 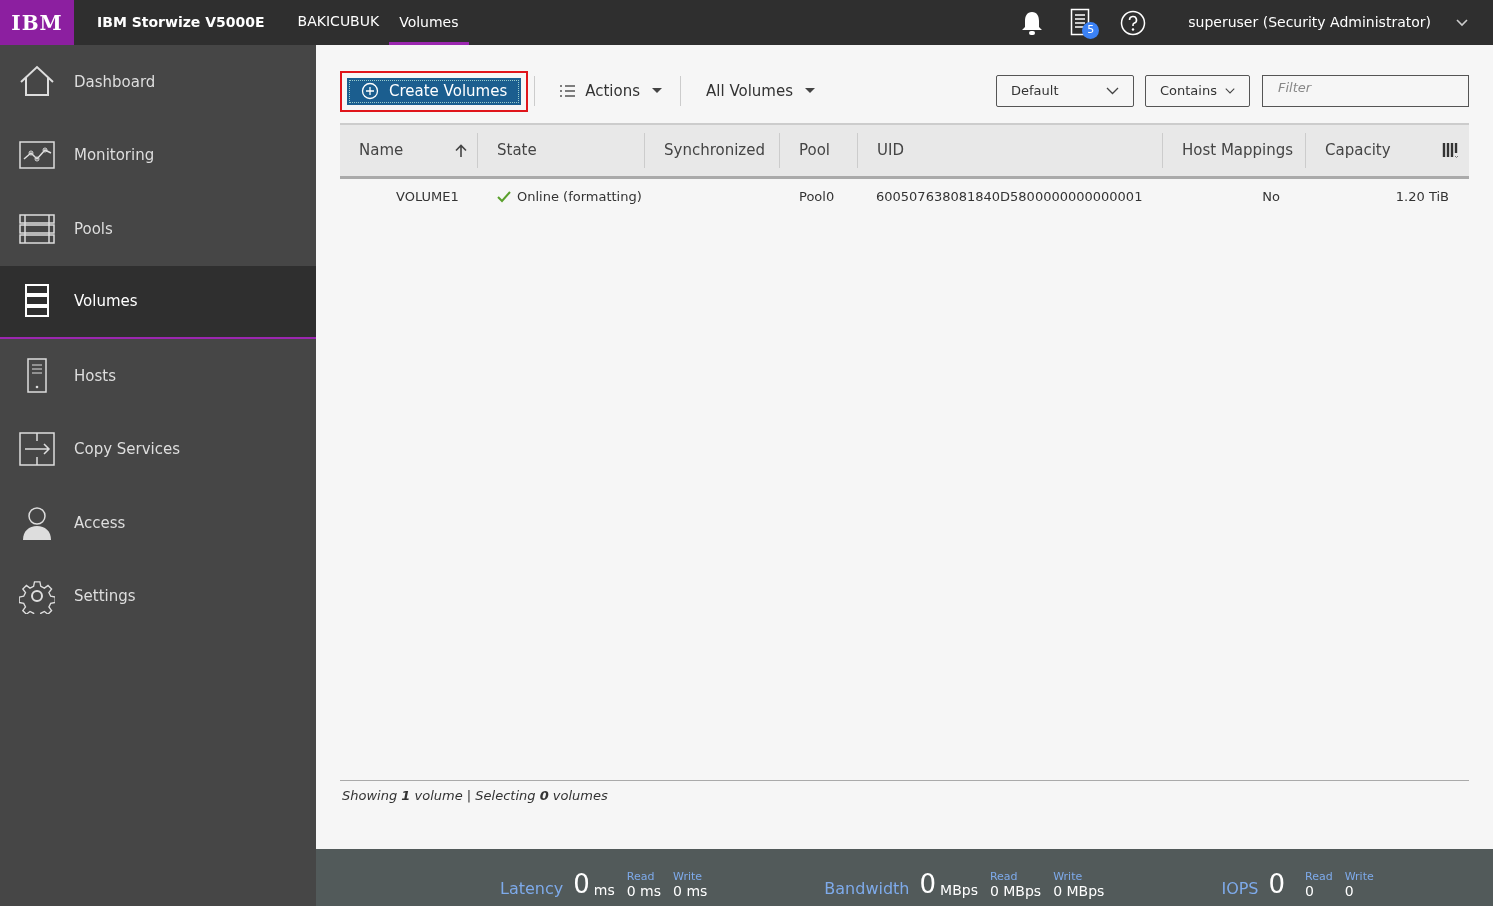 What do you see at coordinates (370, 91) in the screenshot?
I see `plus-circle-icon` at bounding box center [370, 91].